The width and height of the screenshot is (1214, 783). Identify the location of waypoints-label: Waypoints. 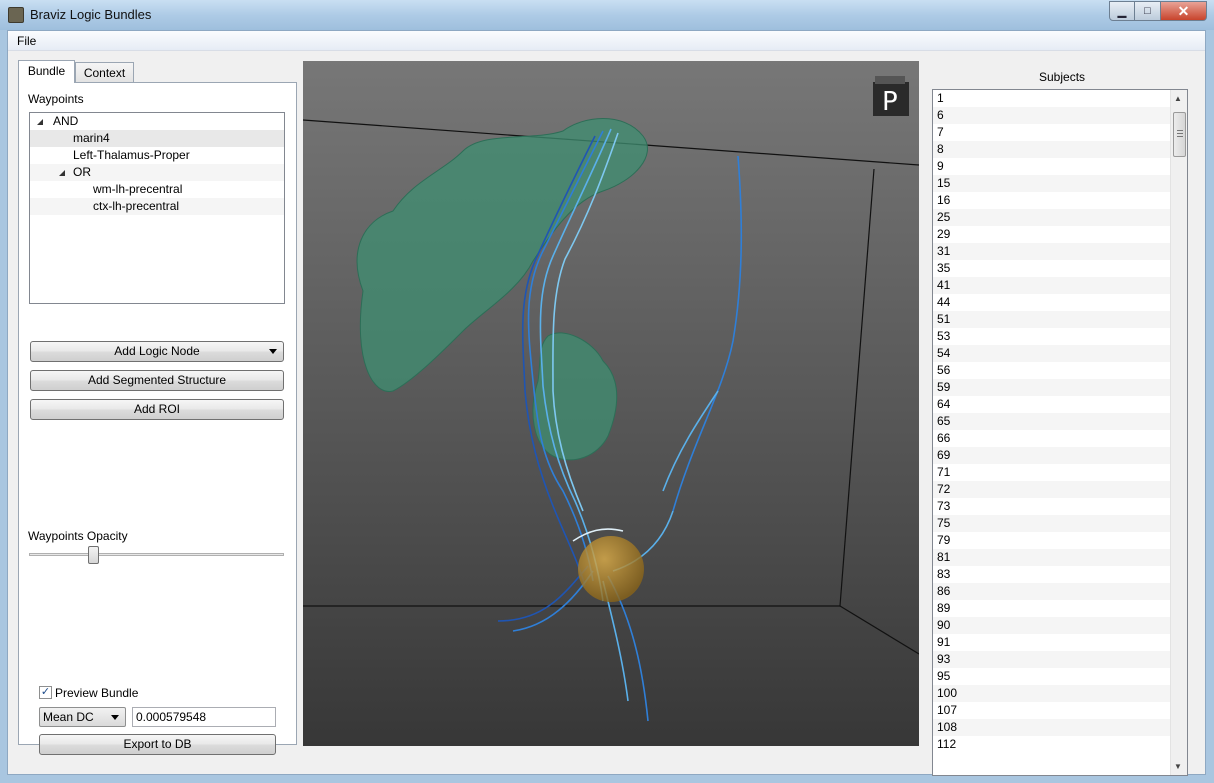
(56, 99).